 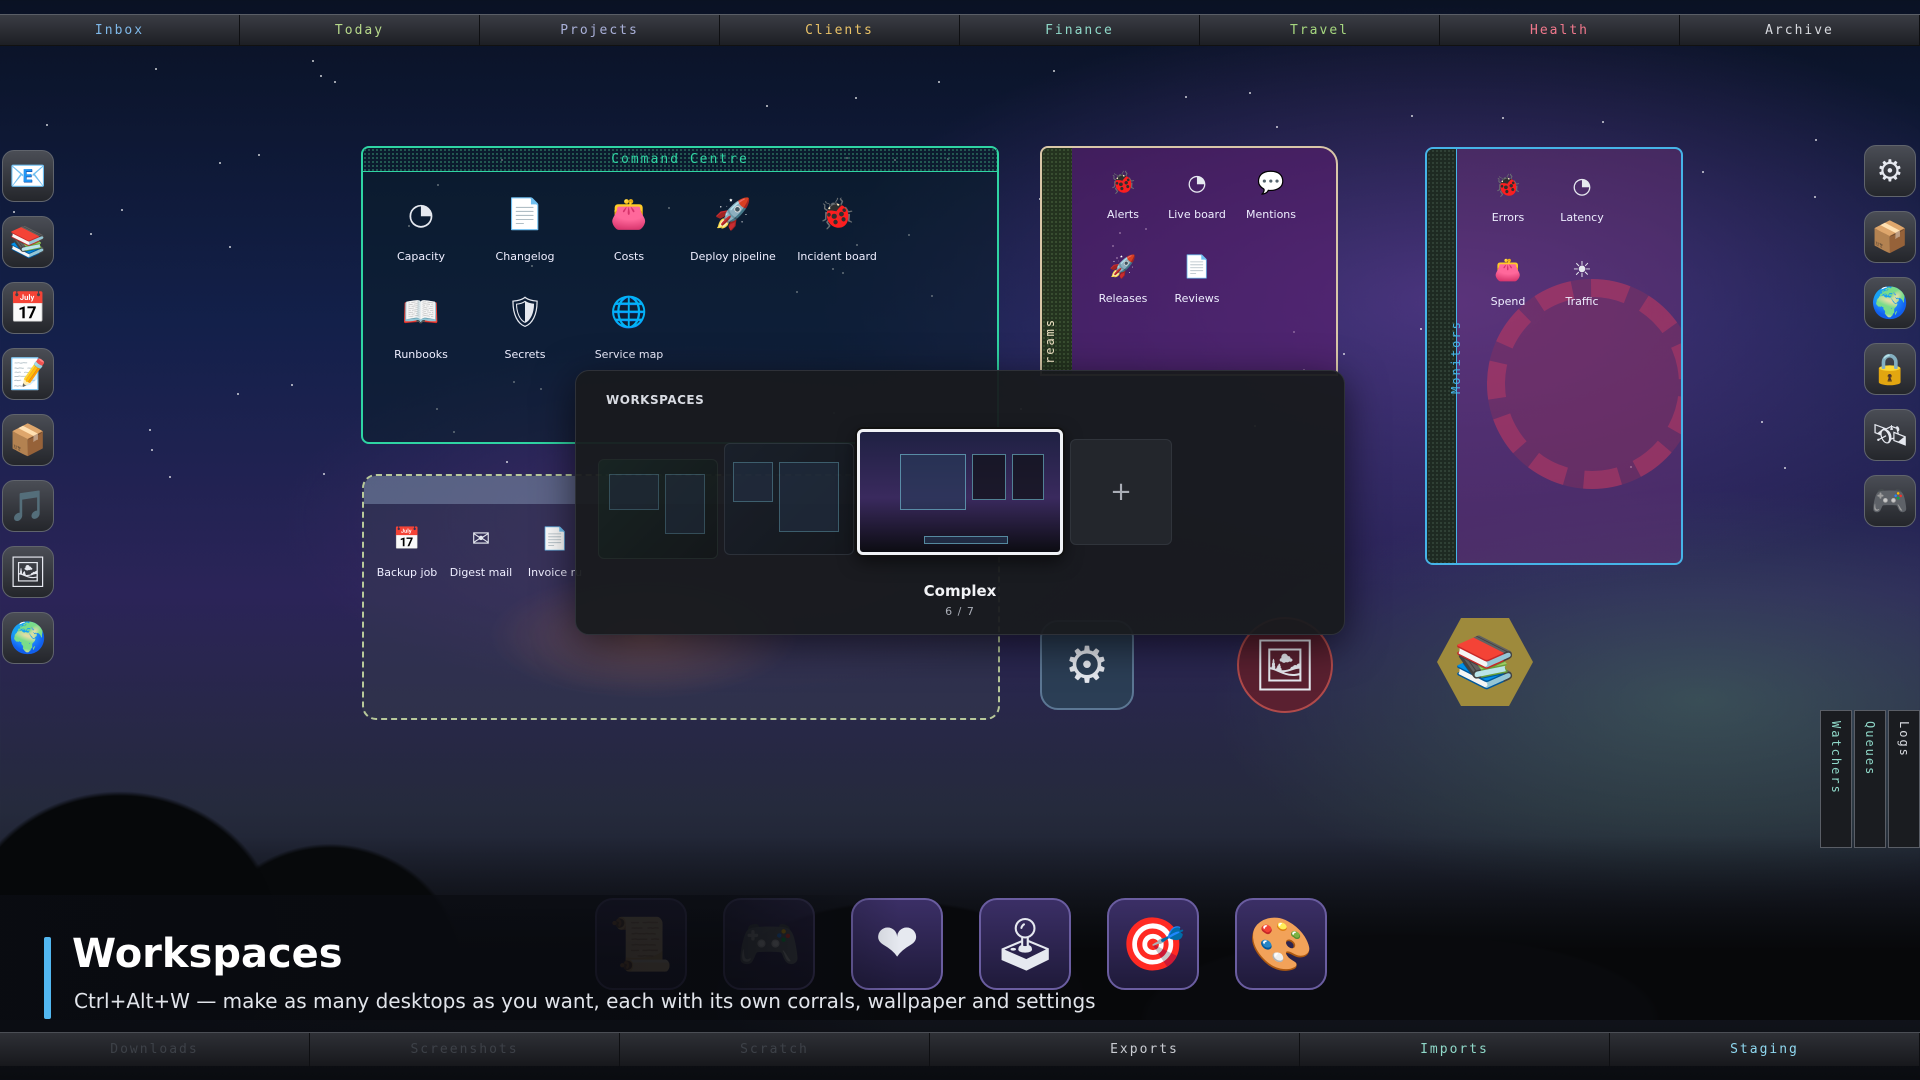 What do you see at coordinates (1121, 492) in the screenshot?
I see `add-workspace-button: +` at bounding box center [1121, 492].